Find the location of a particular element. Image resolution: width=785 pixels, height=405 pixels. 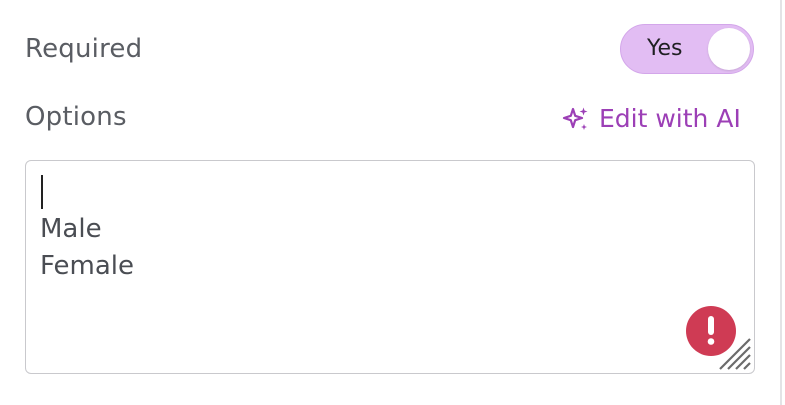

resize-handle-icon is located at coordinates (733, 353).